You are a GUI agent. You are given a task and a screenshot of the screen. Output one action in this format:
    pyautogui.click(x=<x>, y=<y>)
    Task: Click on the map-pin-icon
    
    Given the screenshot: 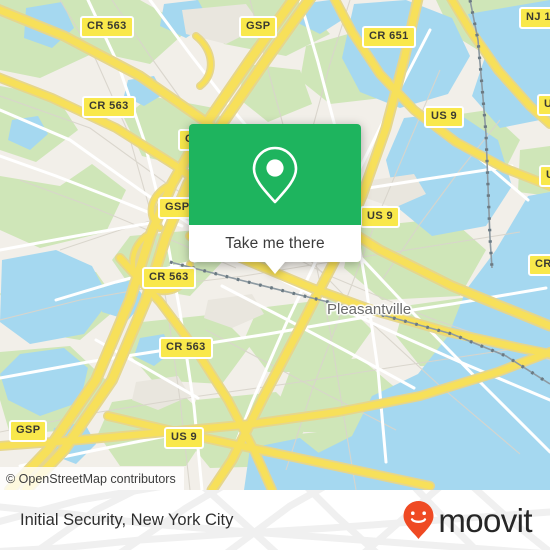 What is the action you would take?
    pyautogui.click(x=275, y=174)
    